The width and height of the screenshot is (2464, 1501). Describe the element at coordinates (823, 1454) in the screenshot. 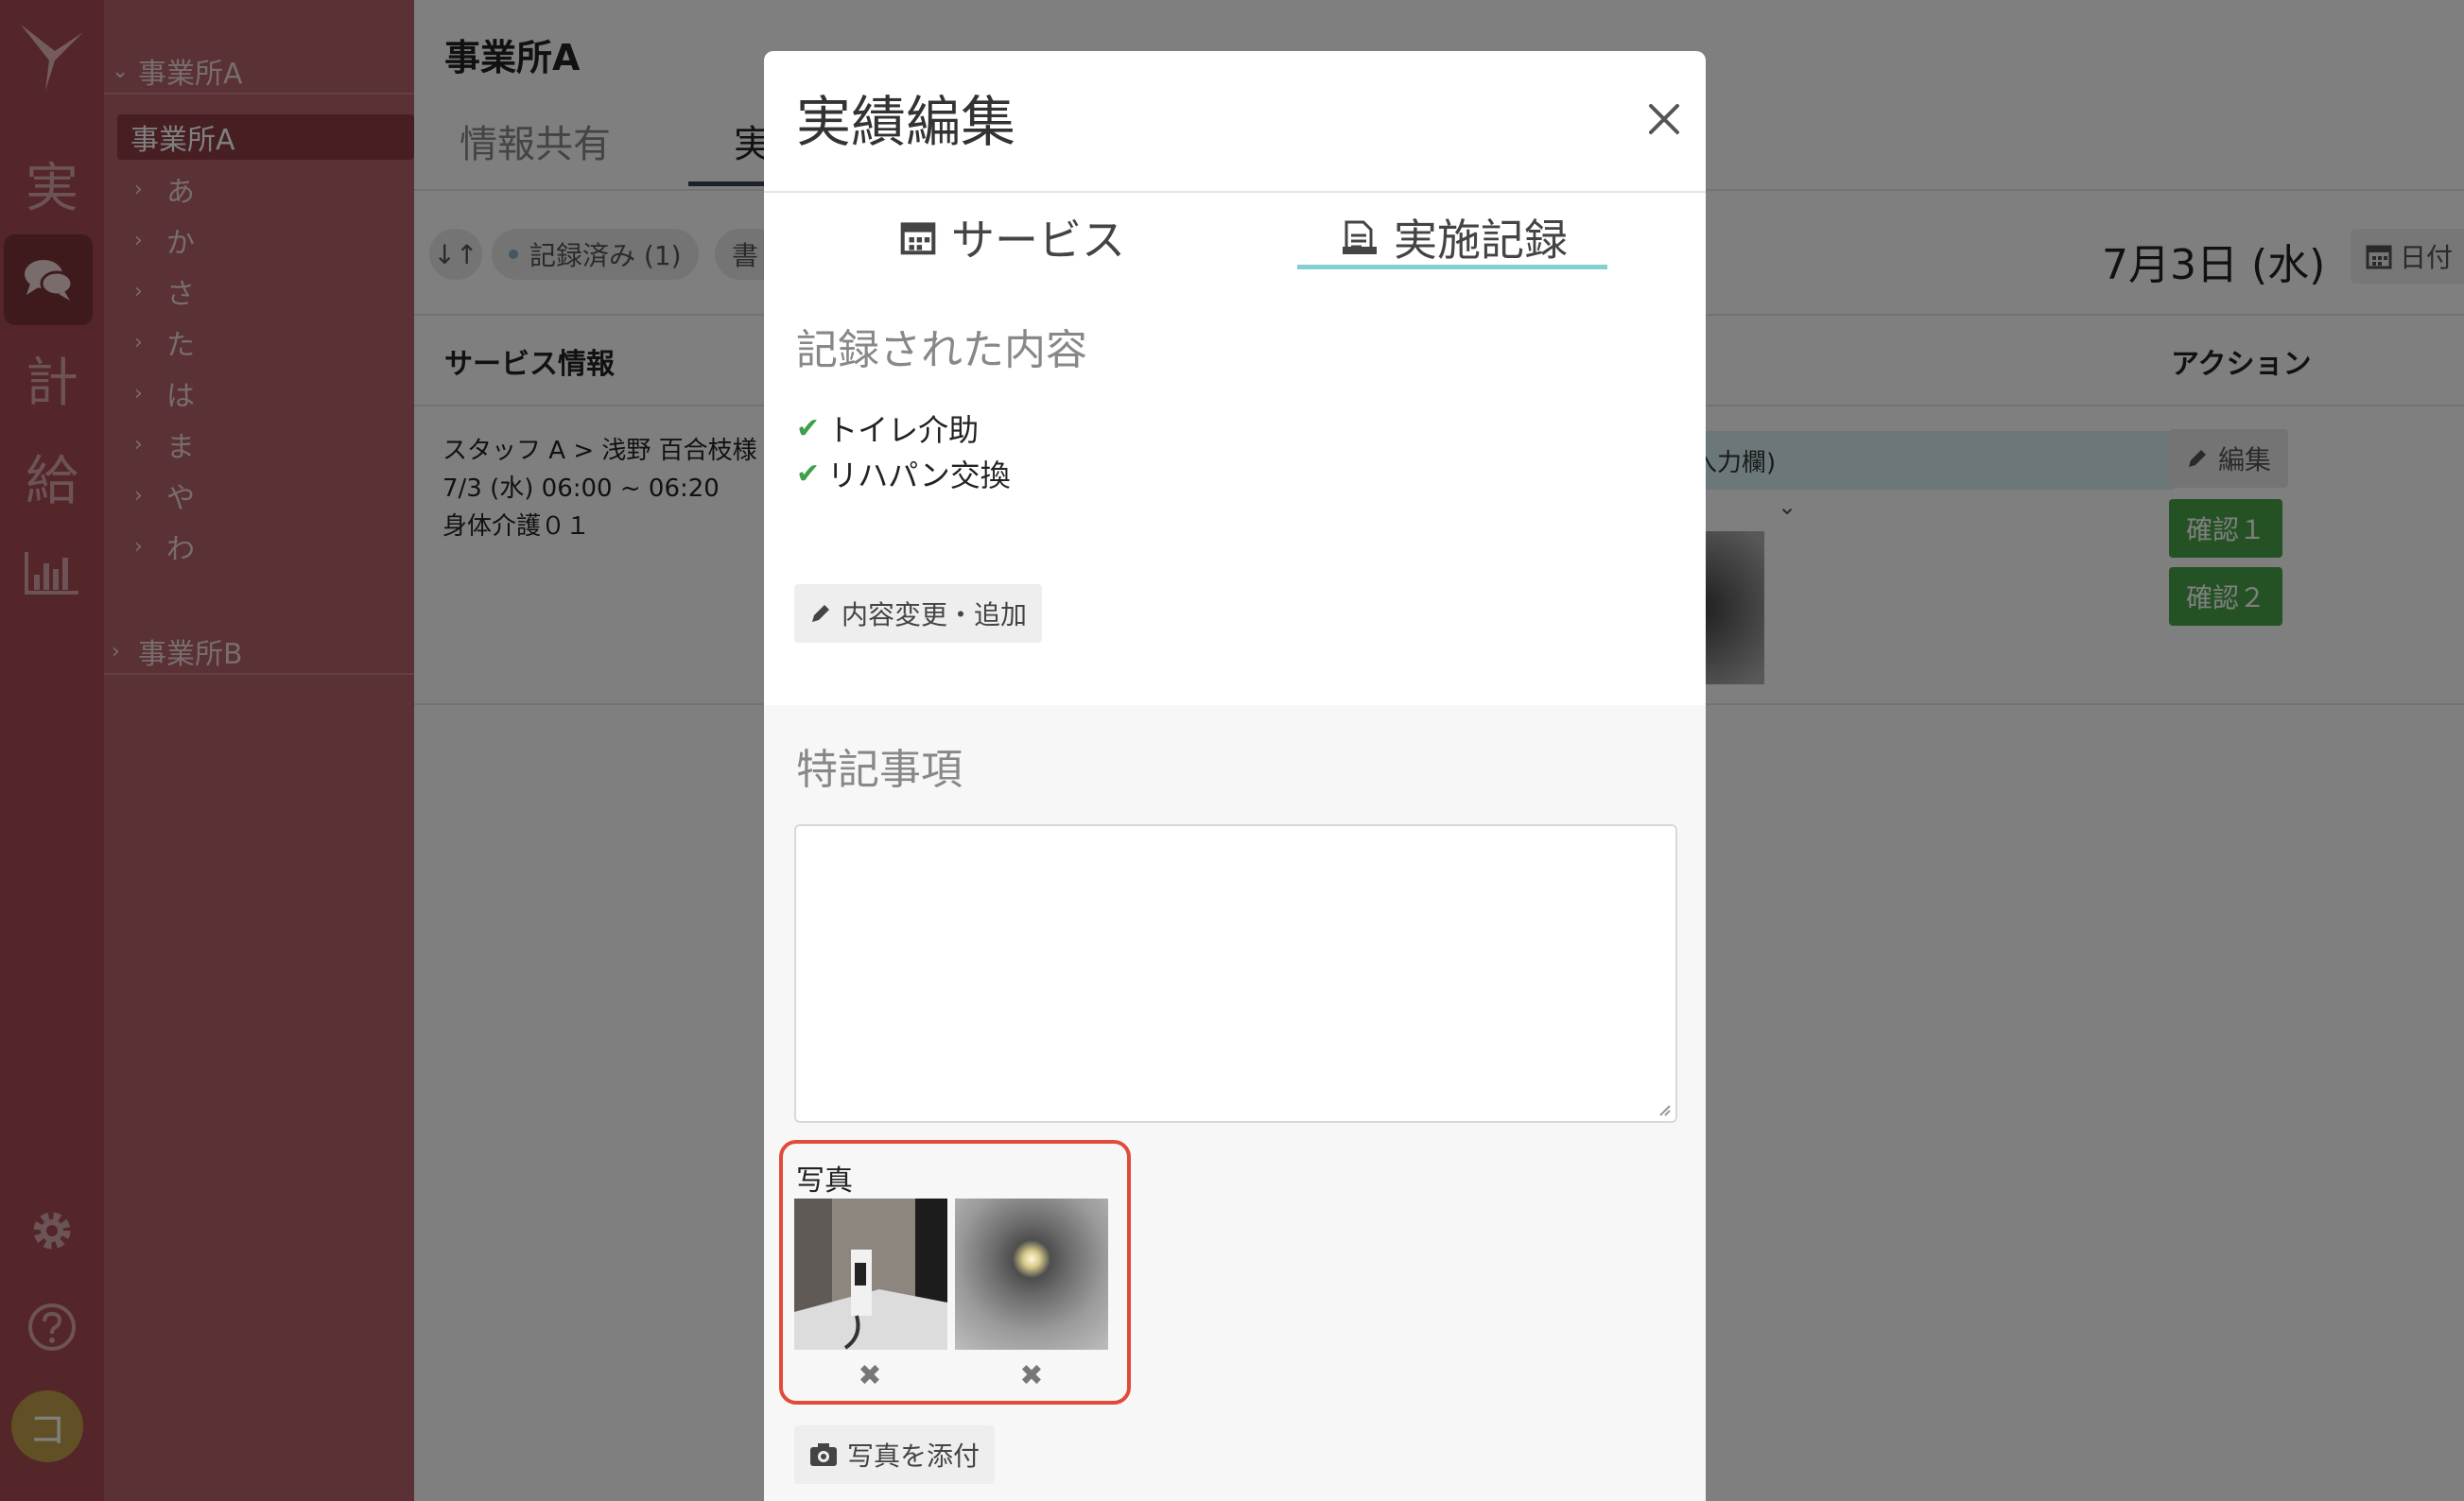

I see `camera-icon` at that location.